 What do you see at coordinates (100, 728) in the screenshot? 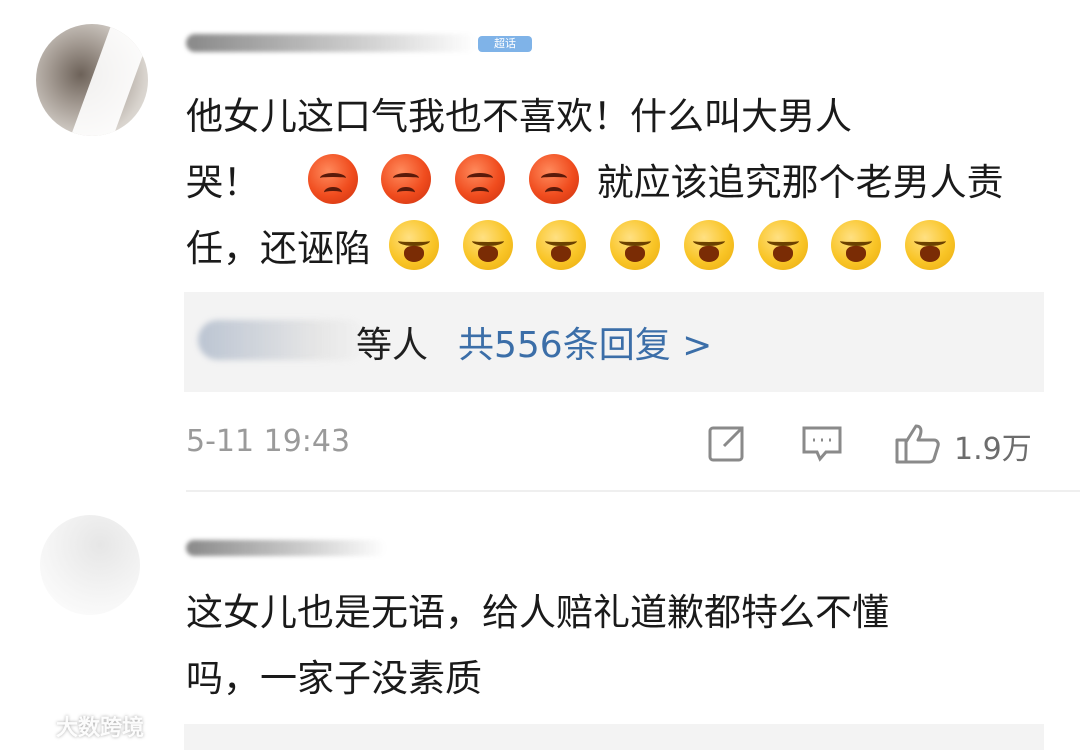
I see `watermark-text: 大数跨境` at bounding box center [100, 728].